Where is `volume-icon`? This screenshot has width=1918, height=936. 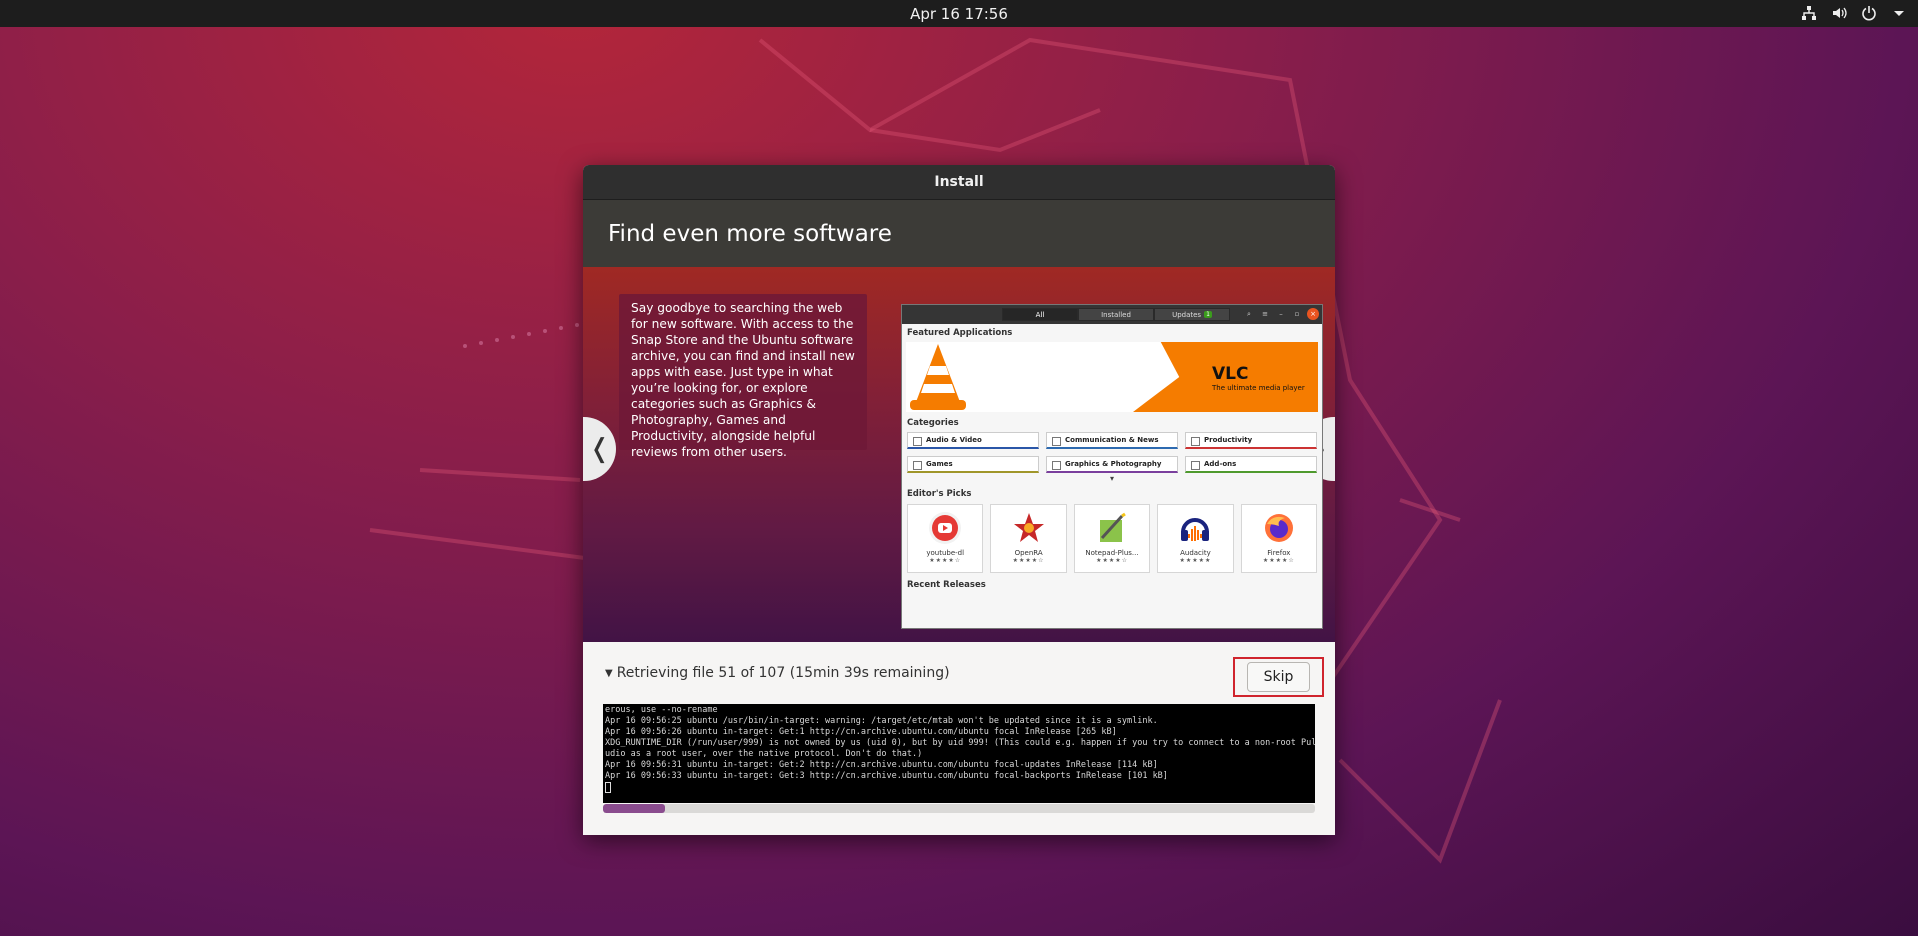 volume-icon is located at coordinates (1839, 13).